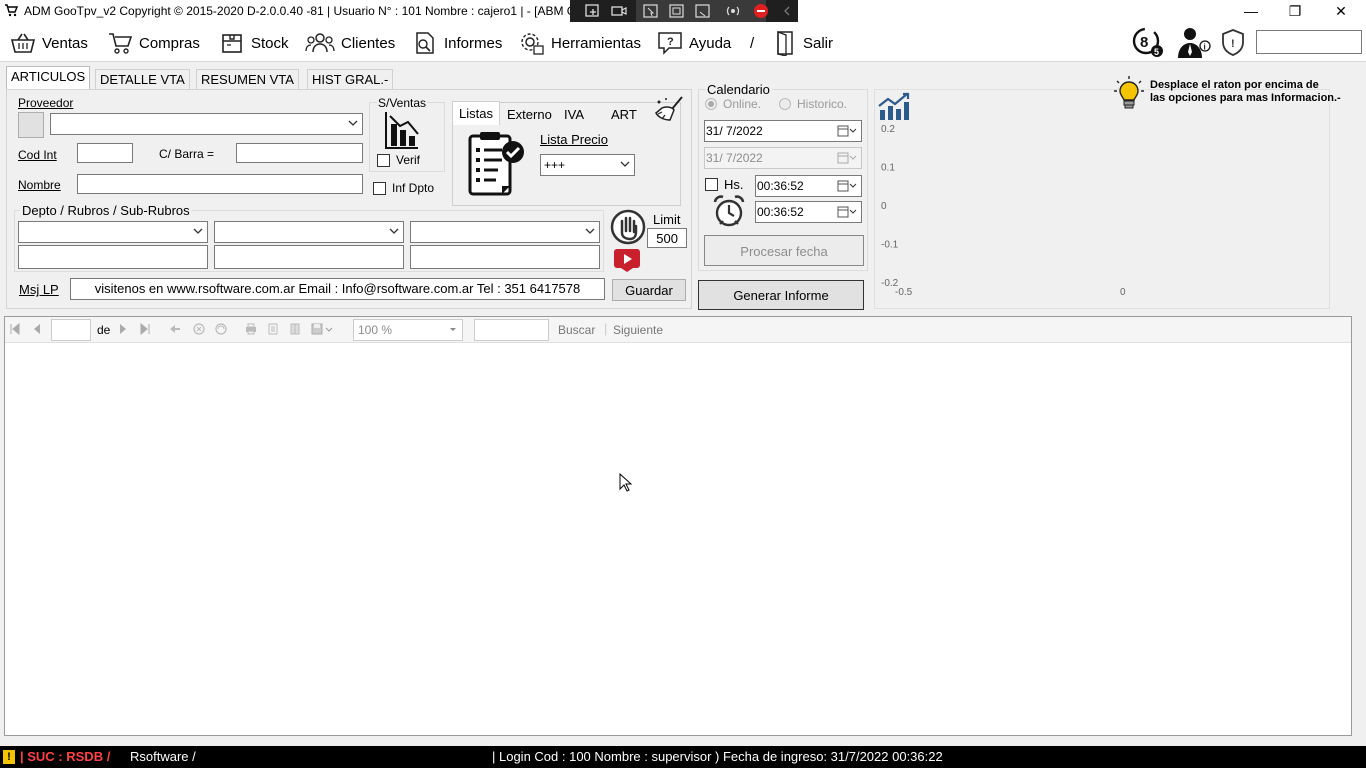  I want to click on menu-search-input, so click(1309, 42).